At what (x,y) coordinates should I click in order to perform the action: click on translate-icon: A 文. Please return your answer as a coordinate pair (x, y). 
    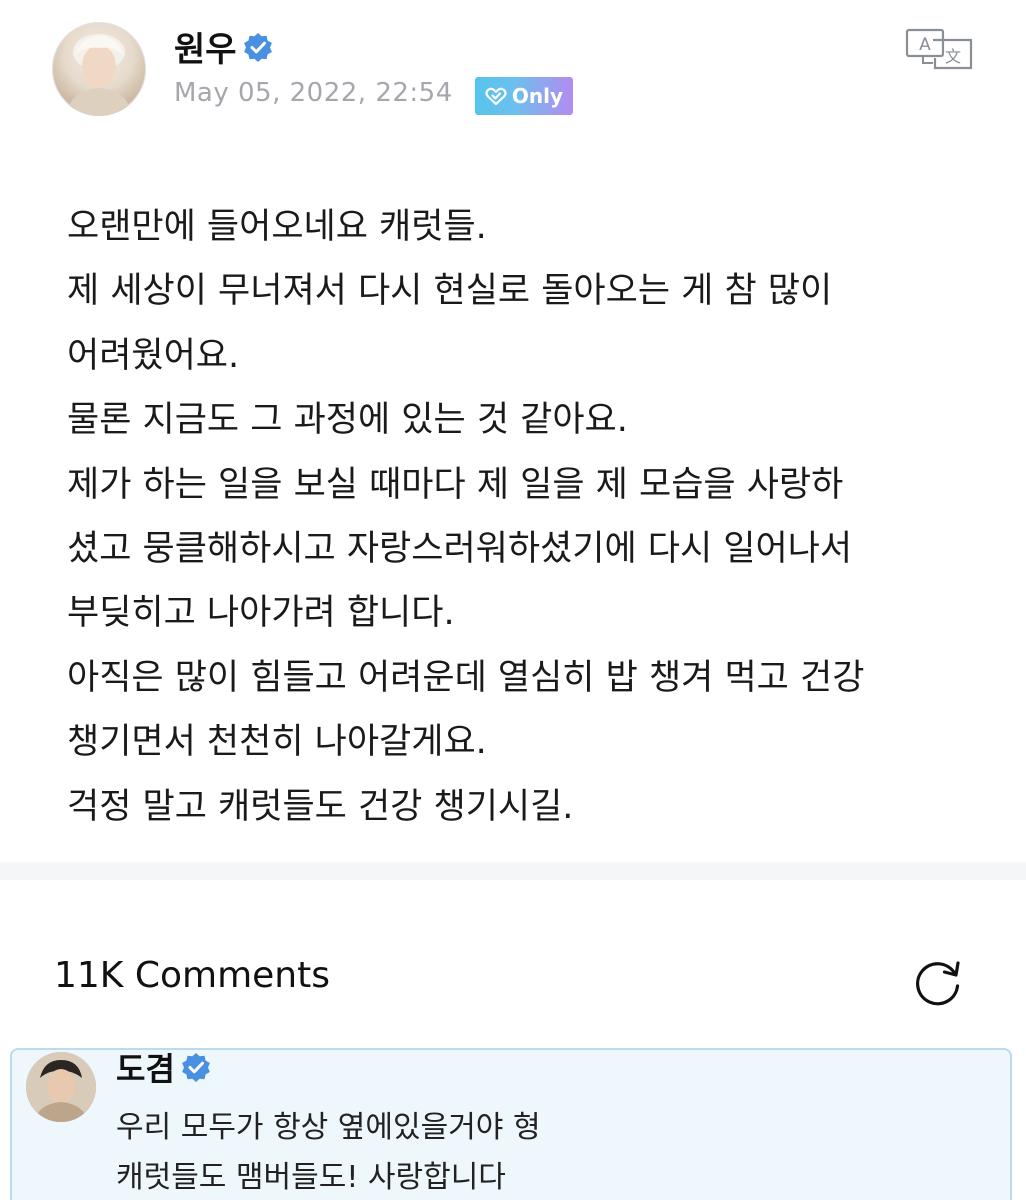
    Looking at the image, I should click on (939, 49).